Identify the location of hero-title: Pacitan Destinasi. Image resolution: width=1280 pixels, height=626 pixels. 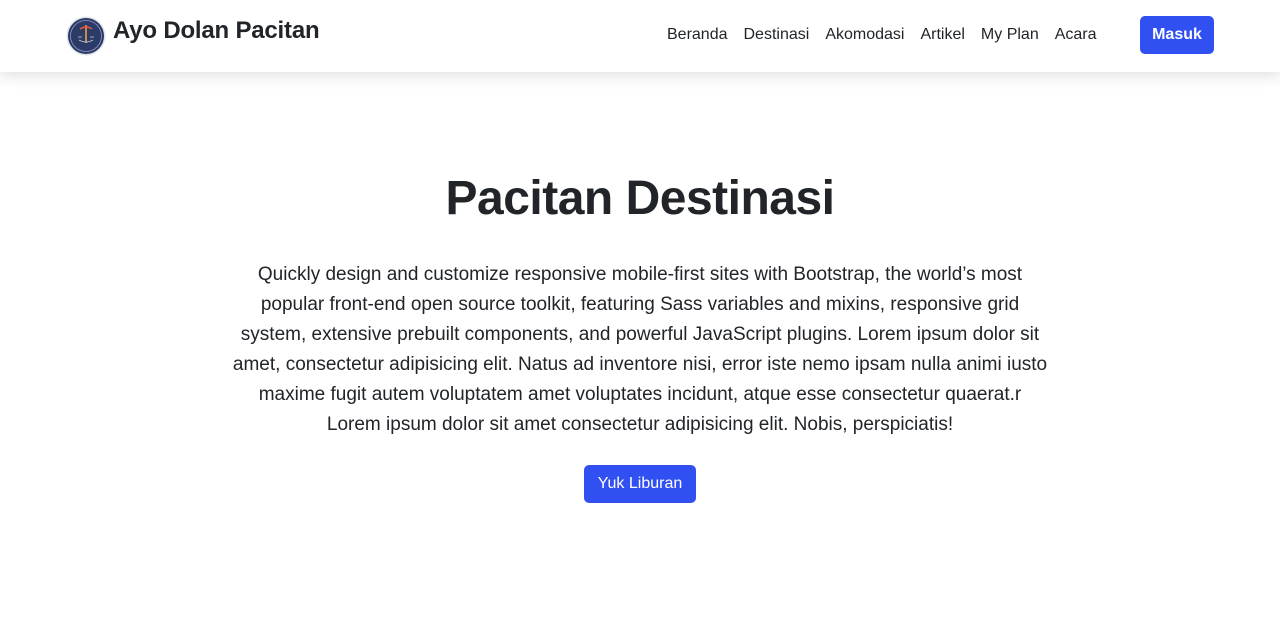
(640, 198).